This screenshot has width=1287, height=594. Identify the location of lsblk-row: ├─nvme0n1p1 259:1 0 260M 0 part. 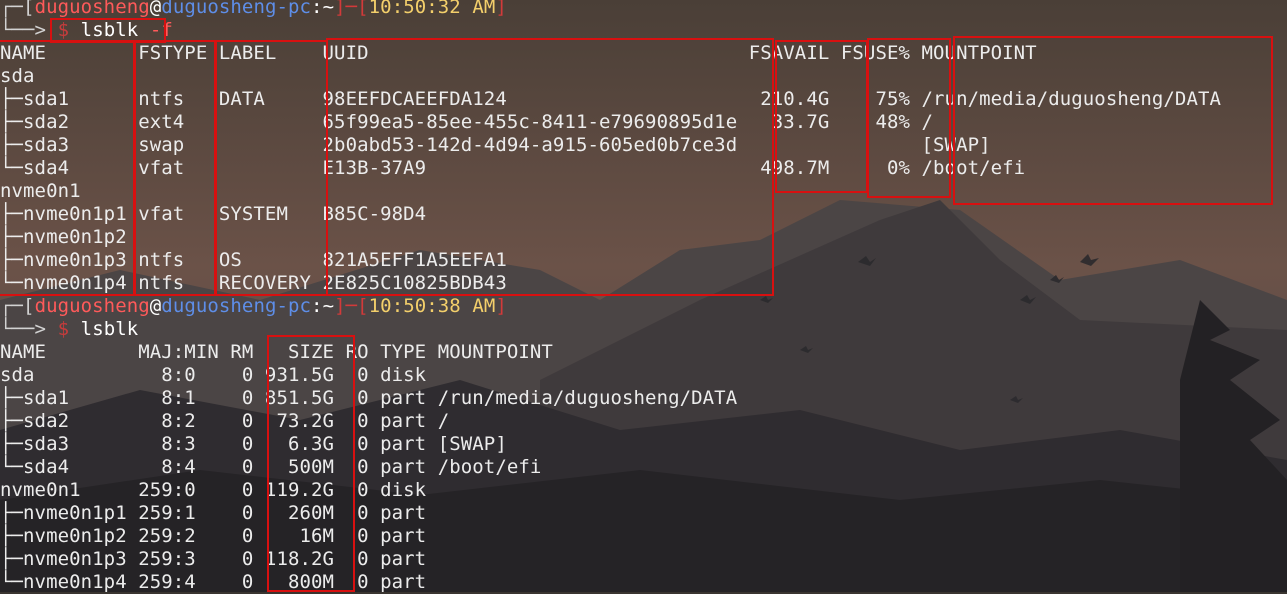
(219, 513).